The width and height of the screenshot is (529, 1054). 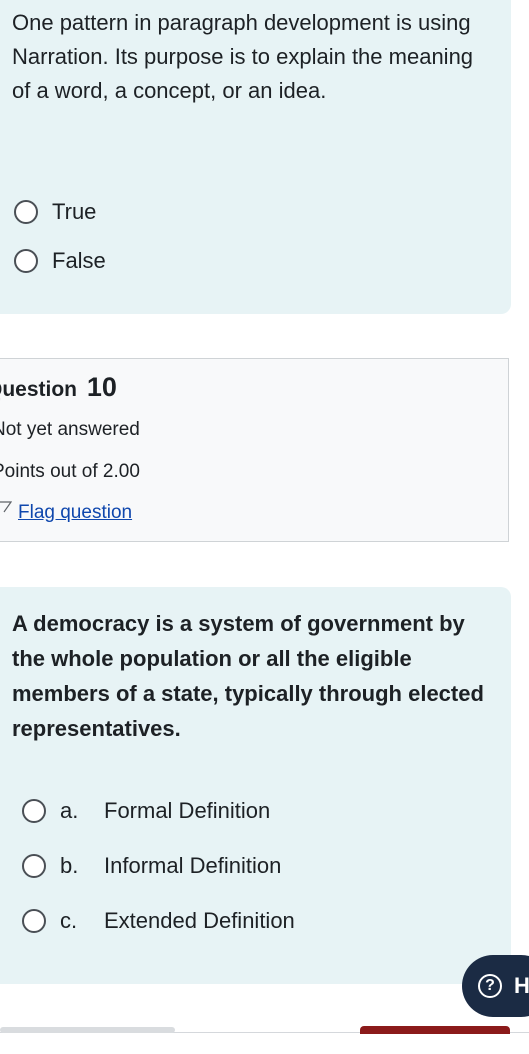 I want to click on question-number-heading: Question 10, so click(x=58, y=387).